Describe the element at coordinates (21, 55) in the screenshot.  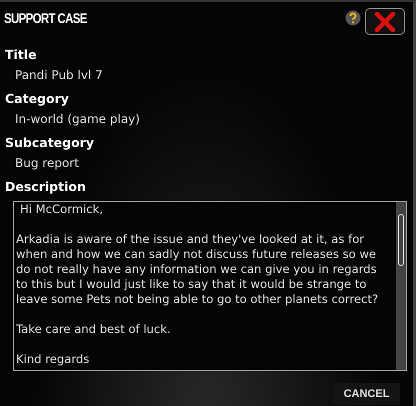
I see `field-label: Title` at that location.